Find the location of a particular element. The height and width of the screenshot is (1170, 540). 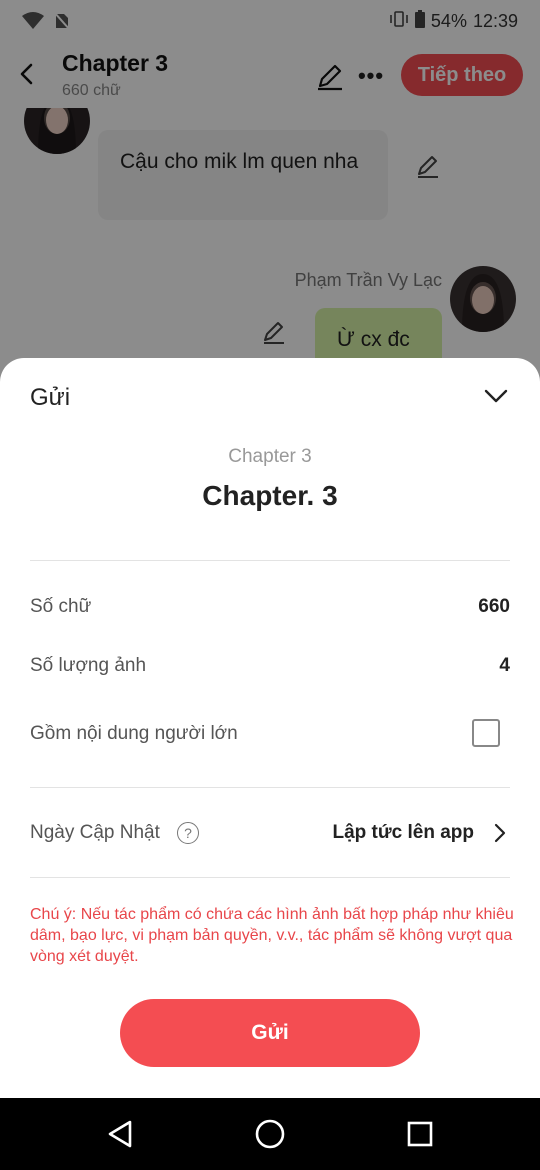

sheet-title: Gửi is located at coordinates (50, 397).